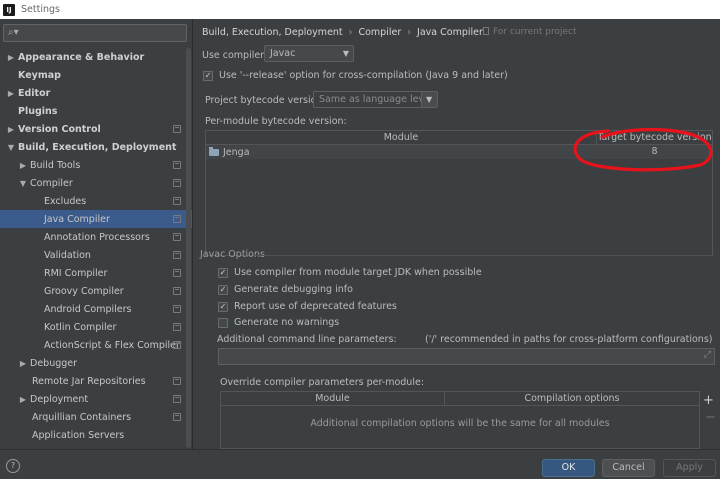 The image size is (720, 479). I want to click on expand-icon: ⤢, so click(707, 355).